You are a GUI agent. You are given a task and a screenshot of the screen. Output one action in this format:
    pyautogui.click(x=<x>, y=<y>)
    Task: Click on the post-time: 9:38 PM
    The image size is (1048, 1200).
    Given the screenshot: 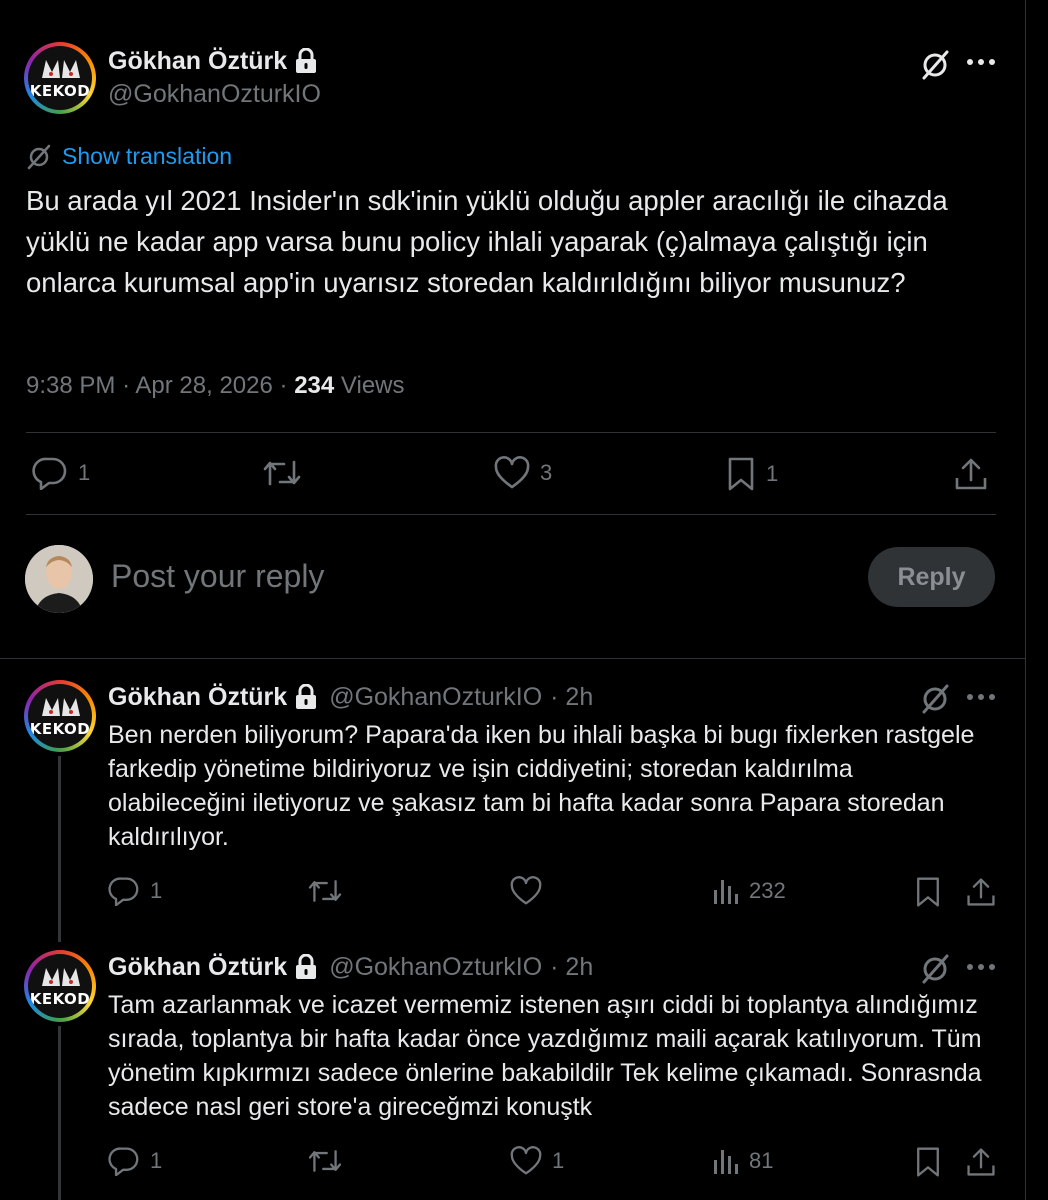 What is the action you would take?
    pyautogui.click(x=70, y=385)
    